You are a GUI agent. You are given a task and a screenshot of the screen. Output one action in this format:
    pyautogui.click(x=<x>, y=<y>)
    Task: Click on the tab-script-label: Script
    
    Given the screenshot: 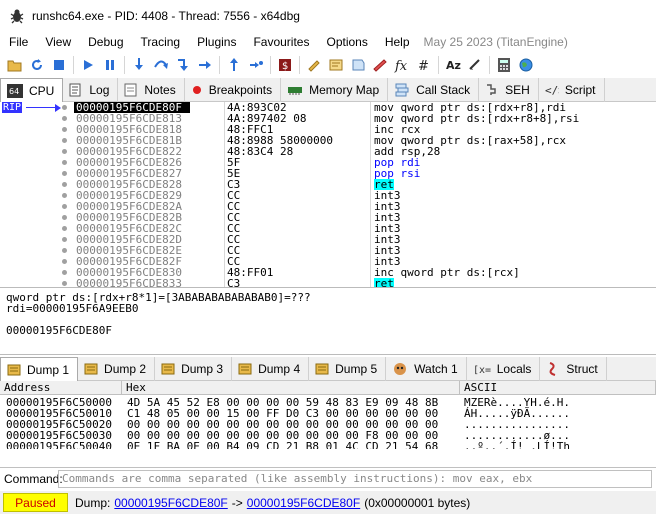 What is the action you would take?
    pyautogui.click(x=580, y=90)
    